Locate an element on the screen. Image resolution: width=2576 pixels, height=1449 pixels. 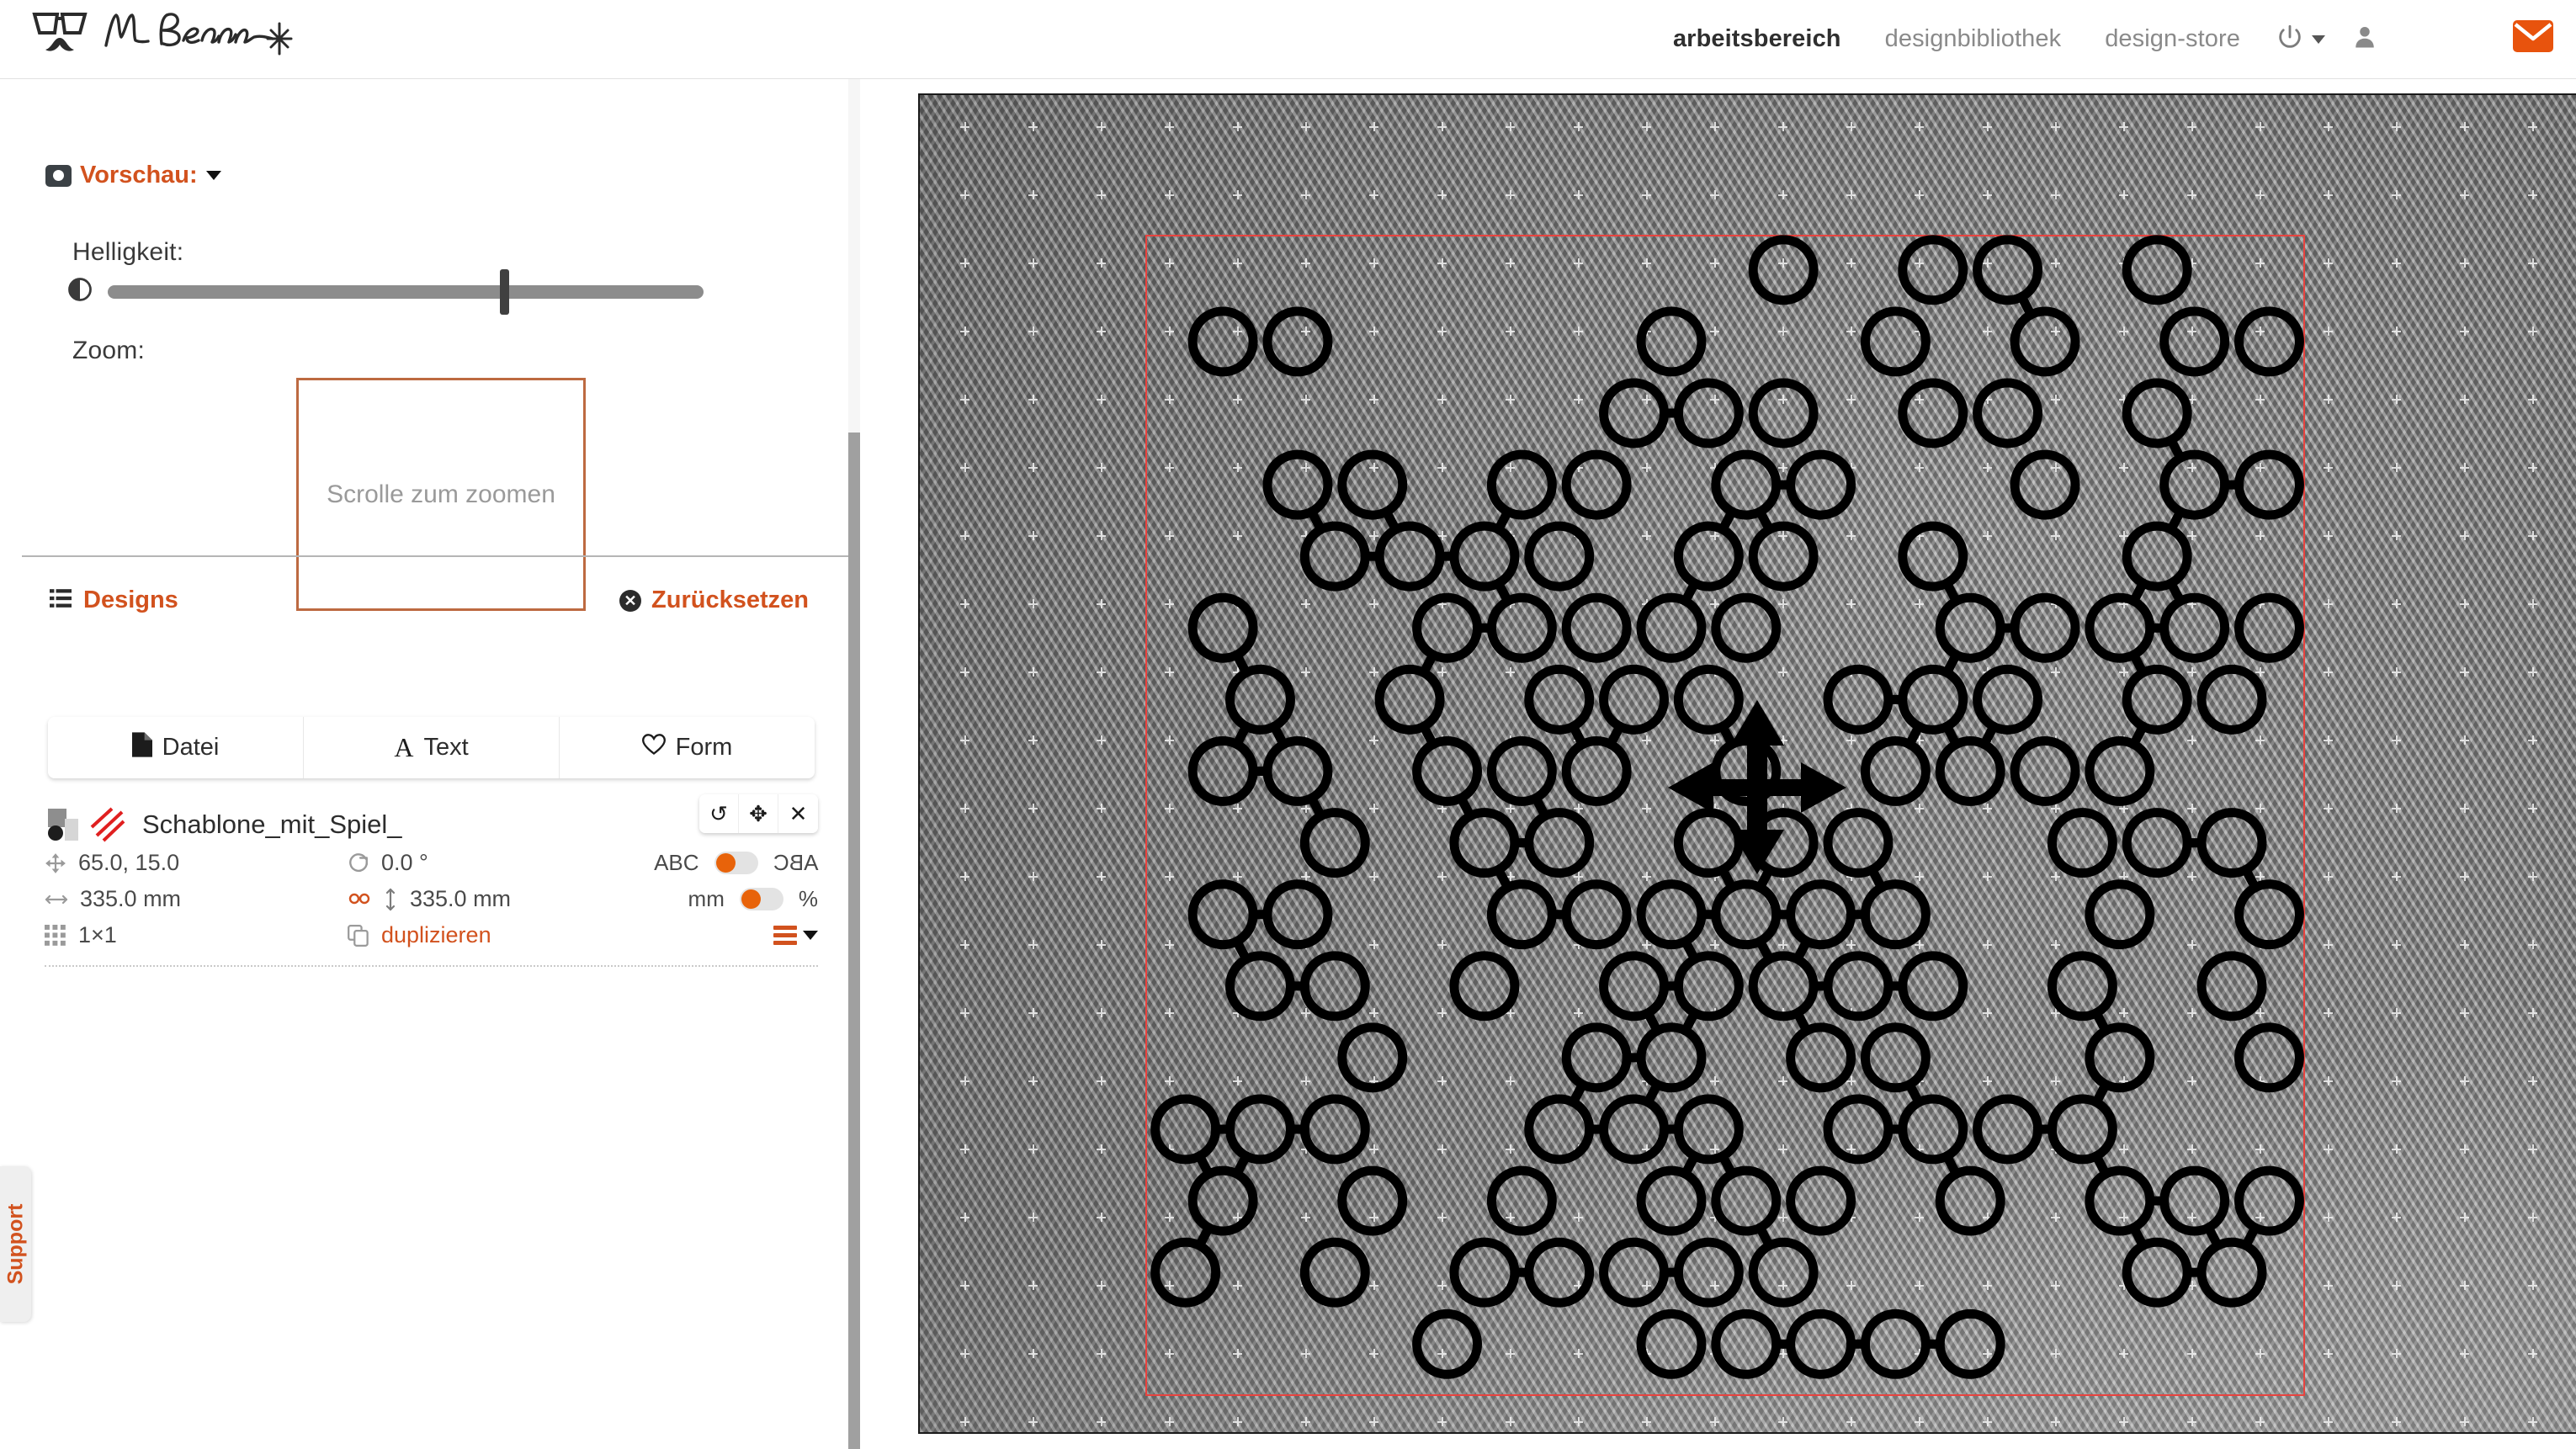
remove-design-button: ✕ is located at coordinates (798, 813).